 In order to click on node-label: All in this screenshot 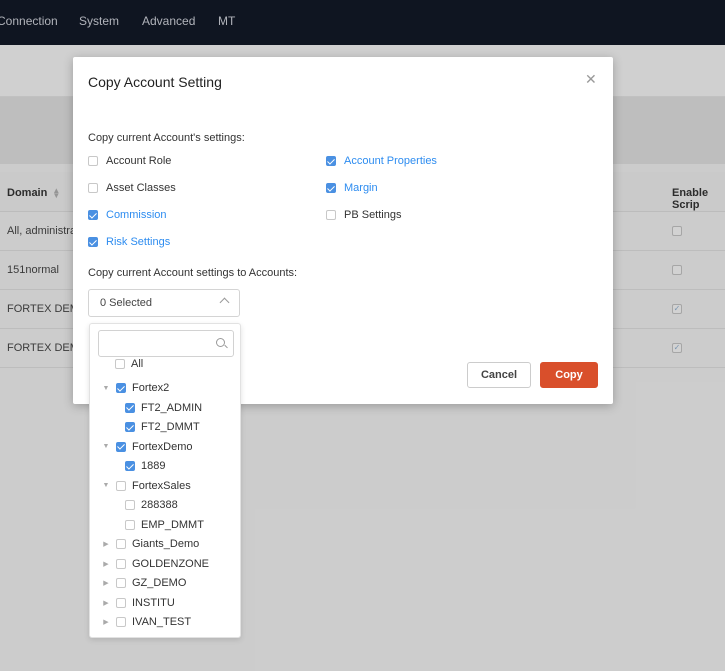, I will do `click(137, 364)`.